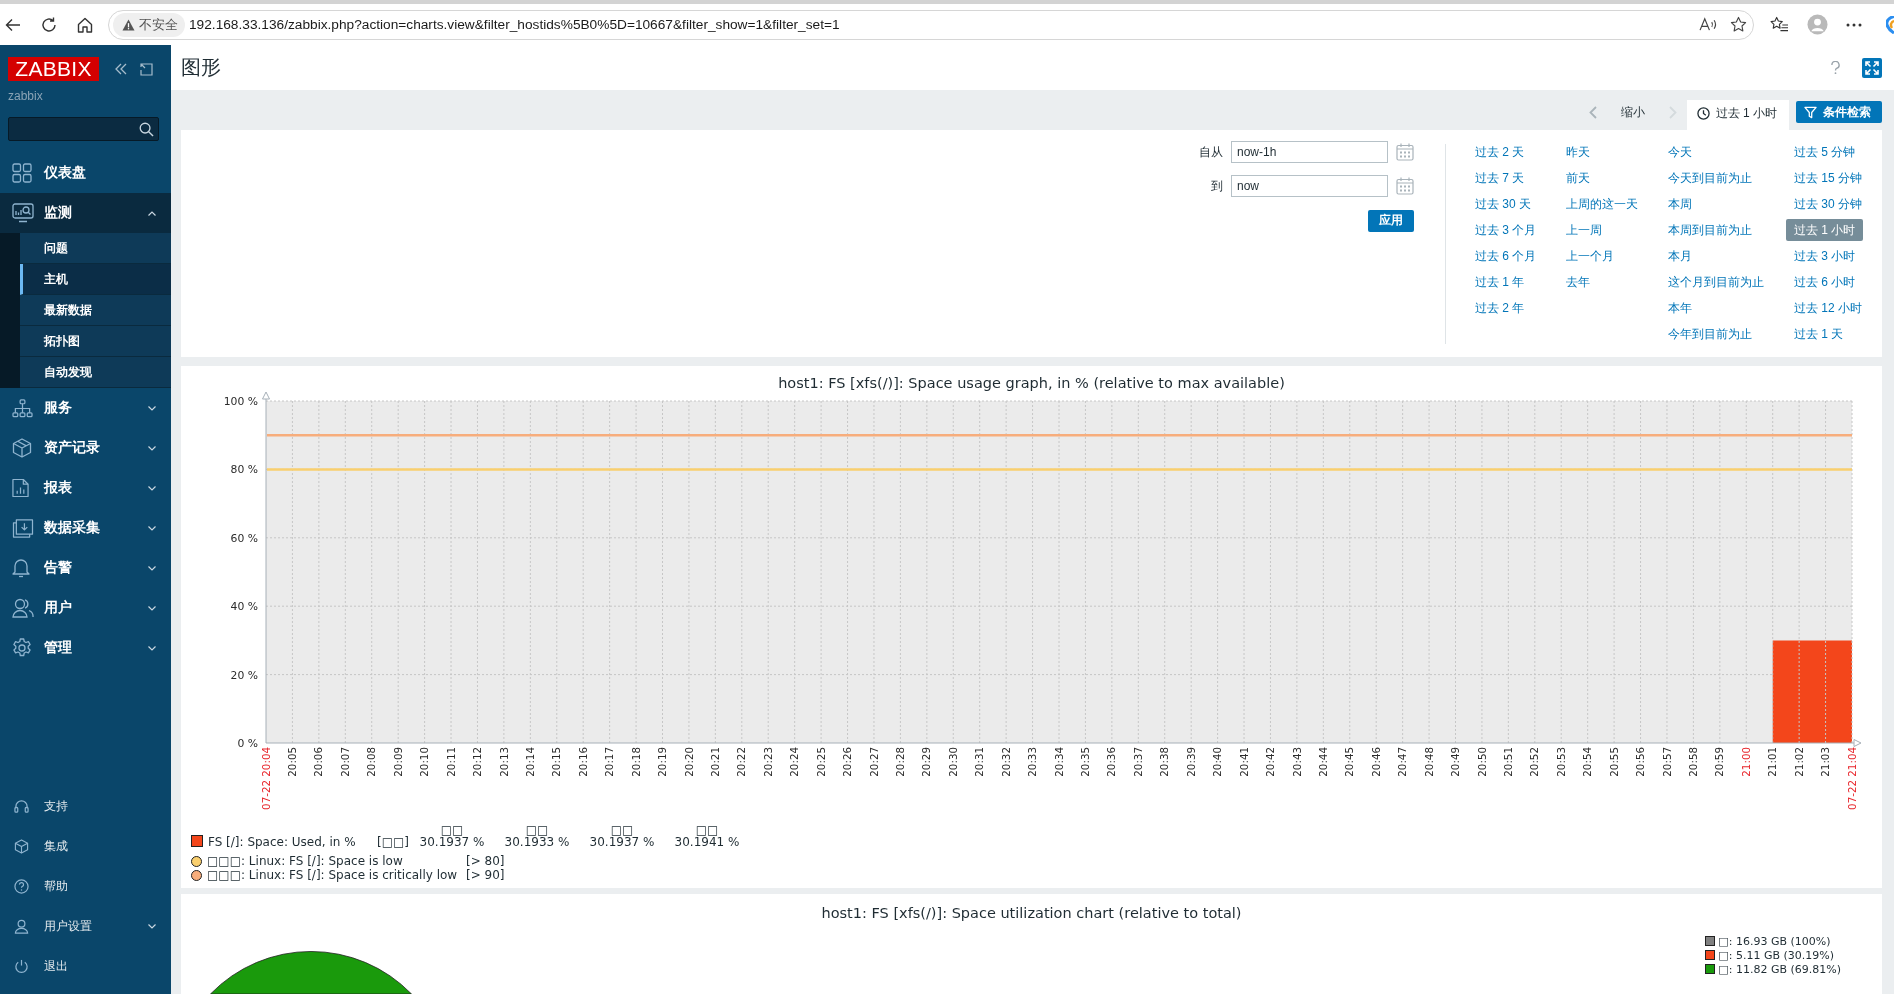 The height and width of the screenshot is (994, 1894). I want to click on quick-range-link: 过去 3 小时, so click(1825, 256).